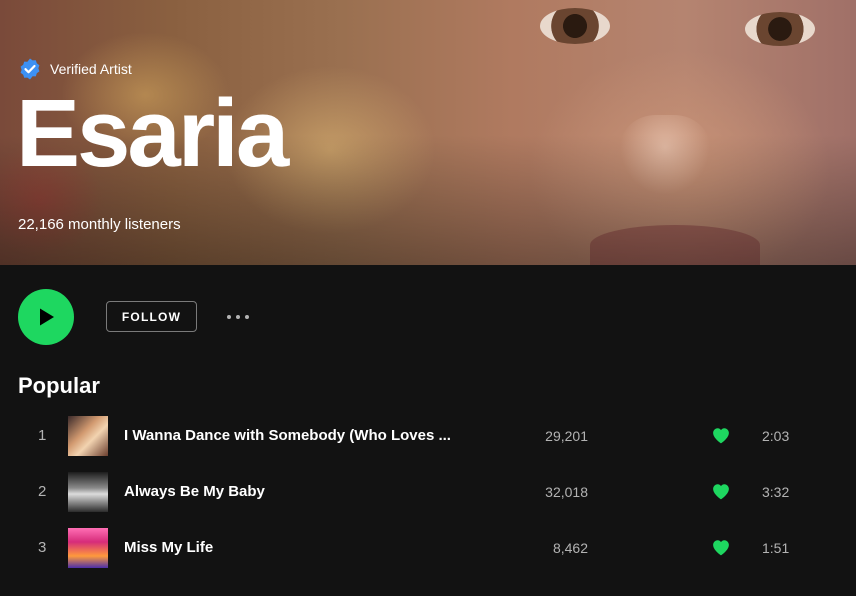 This screenshot has height=596, width=856. Describe the element at coordinates (566, 492) in the screenshot. I see `track-play-count: 32,018` at that location.